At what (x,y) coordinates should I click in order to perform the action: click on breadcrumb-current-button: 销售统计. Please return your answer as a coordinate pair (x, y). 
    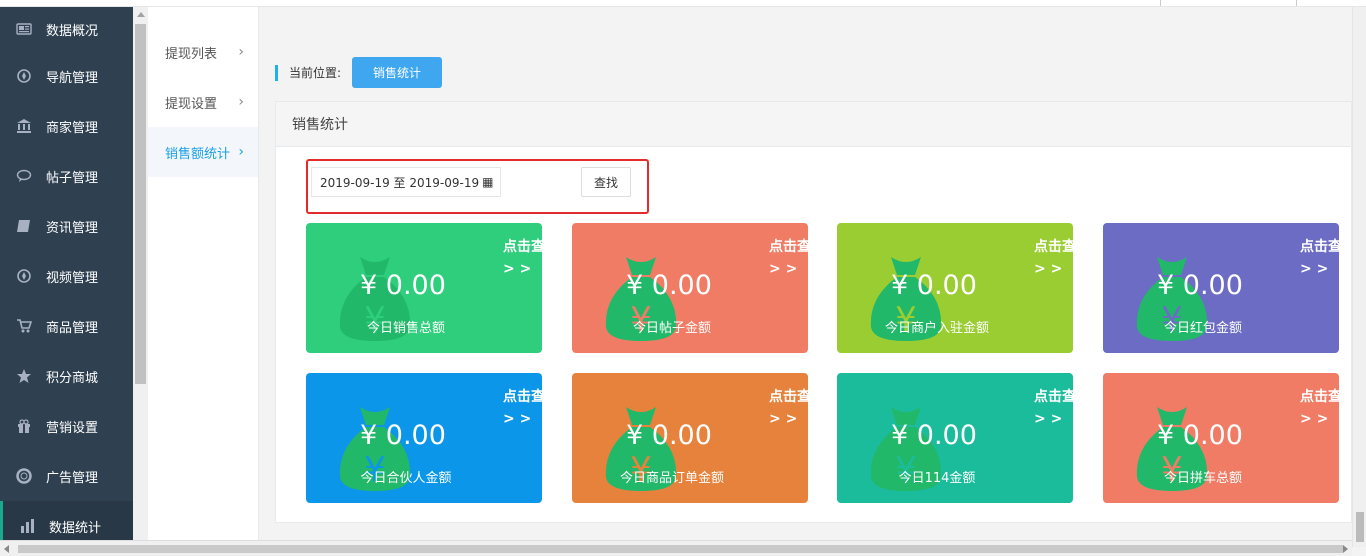
    Looking at the image, I should click on (397, 72).